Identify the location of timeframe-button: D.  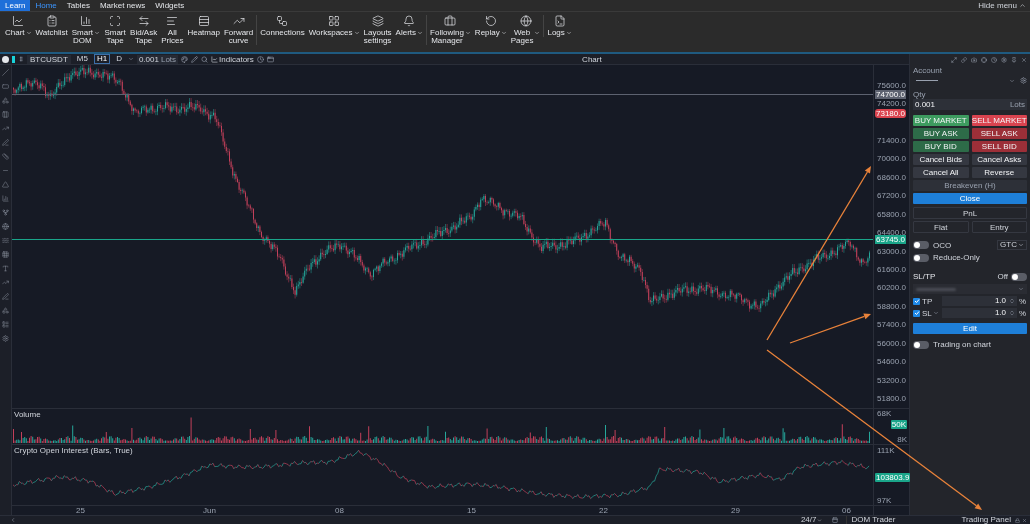
(119, 59).